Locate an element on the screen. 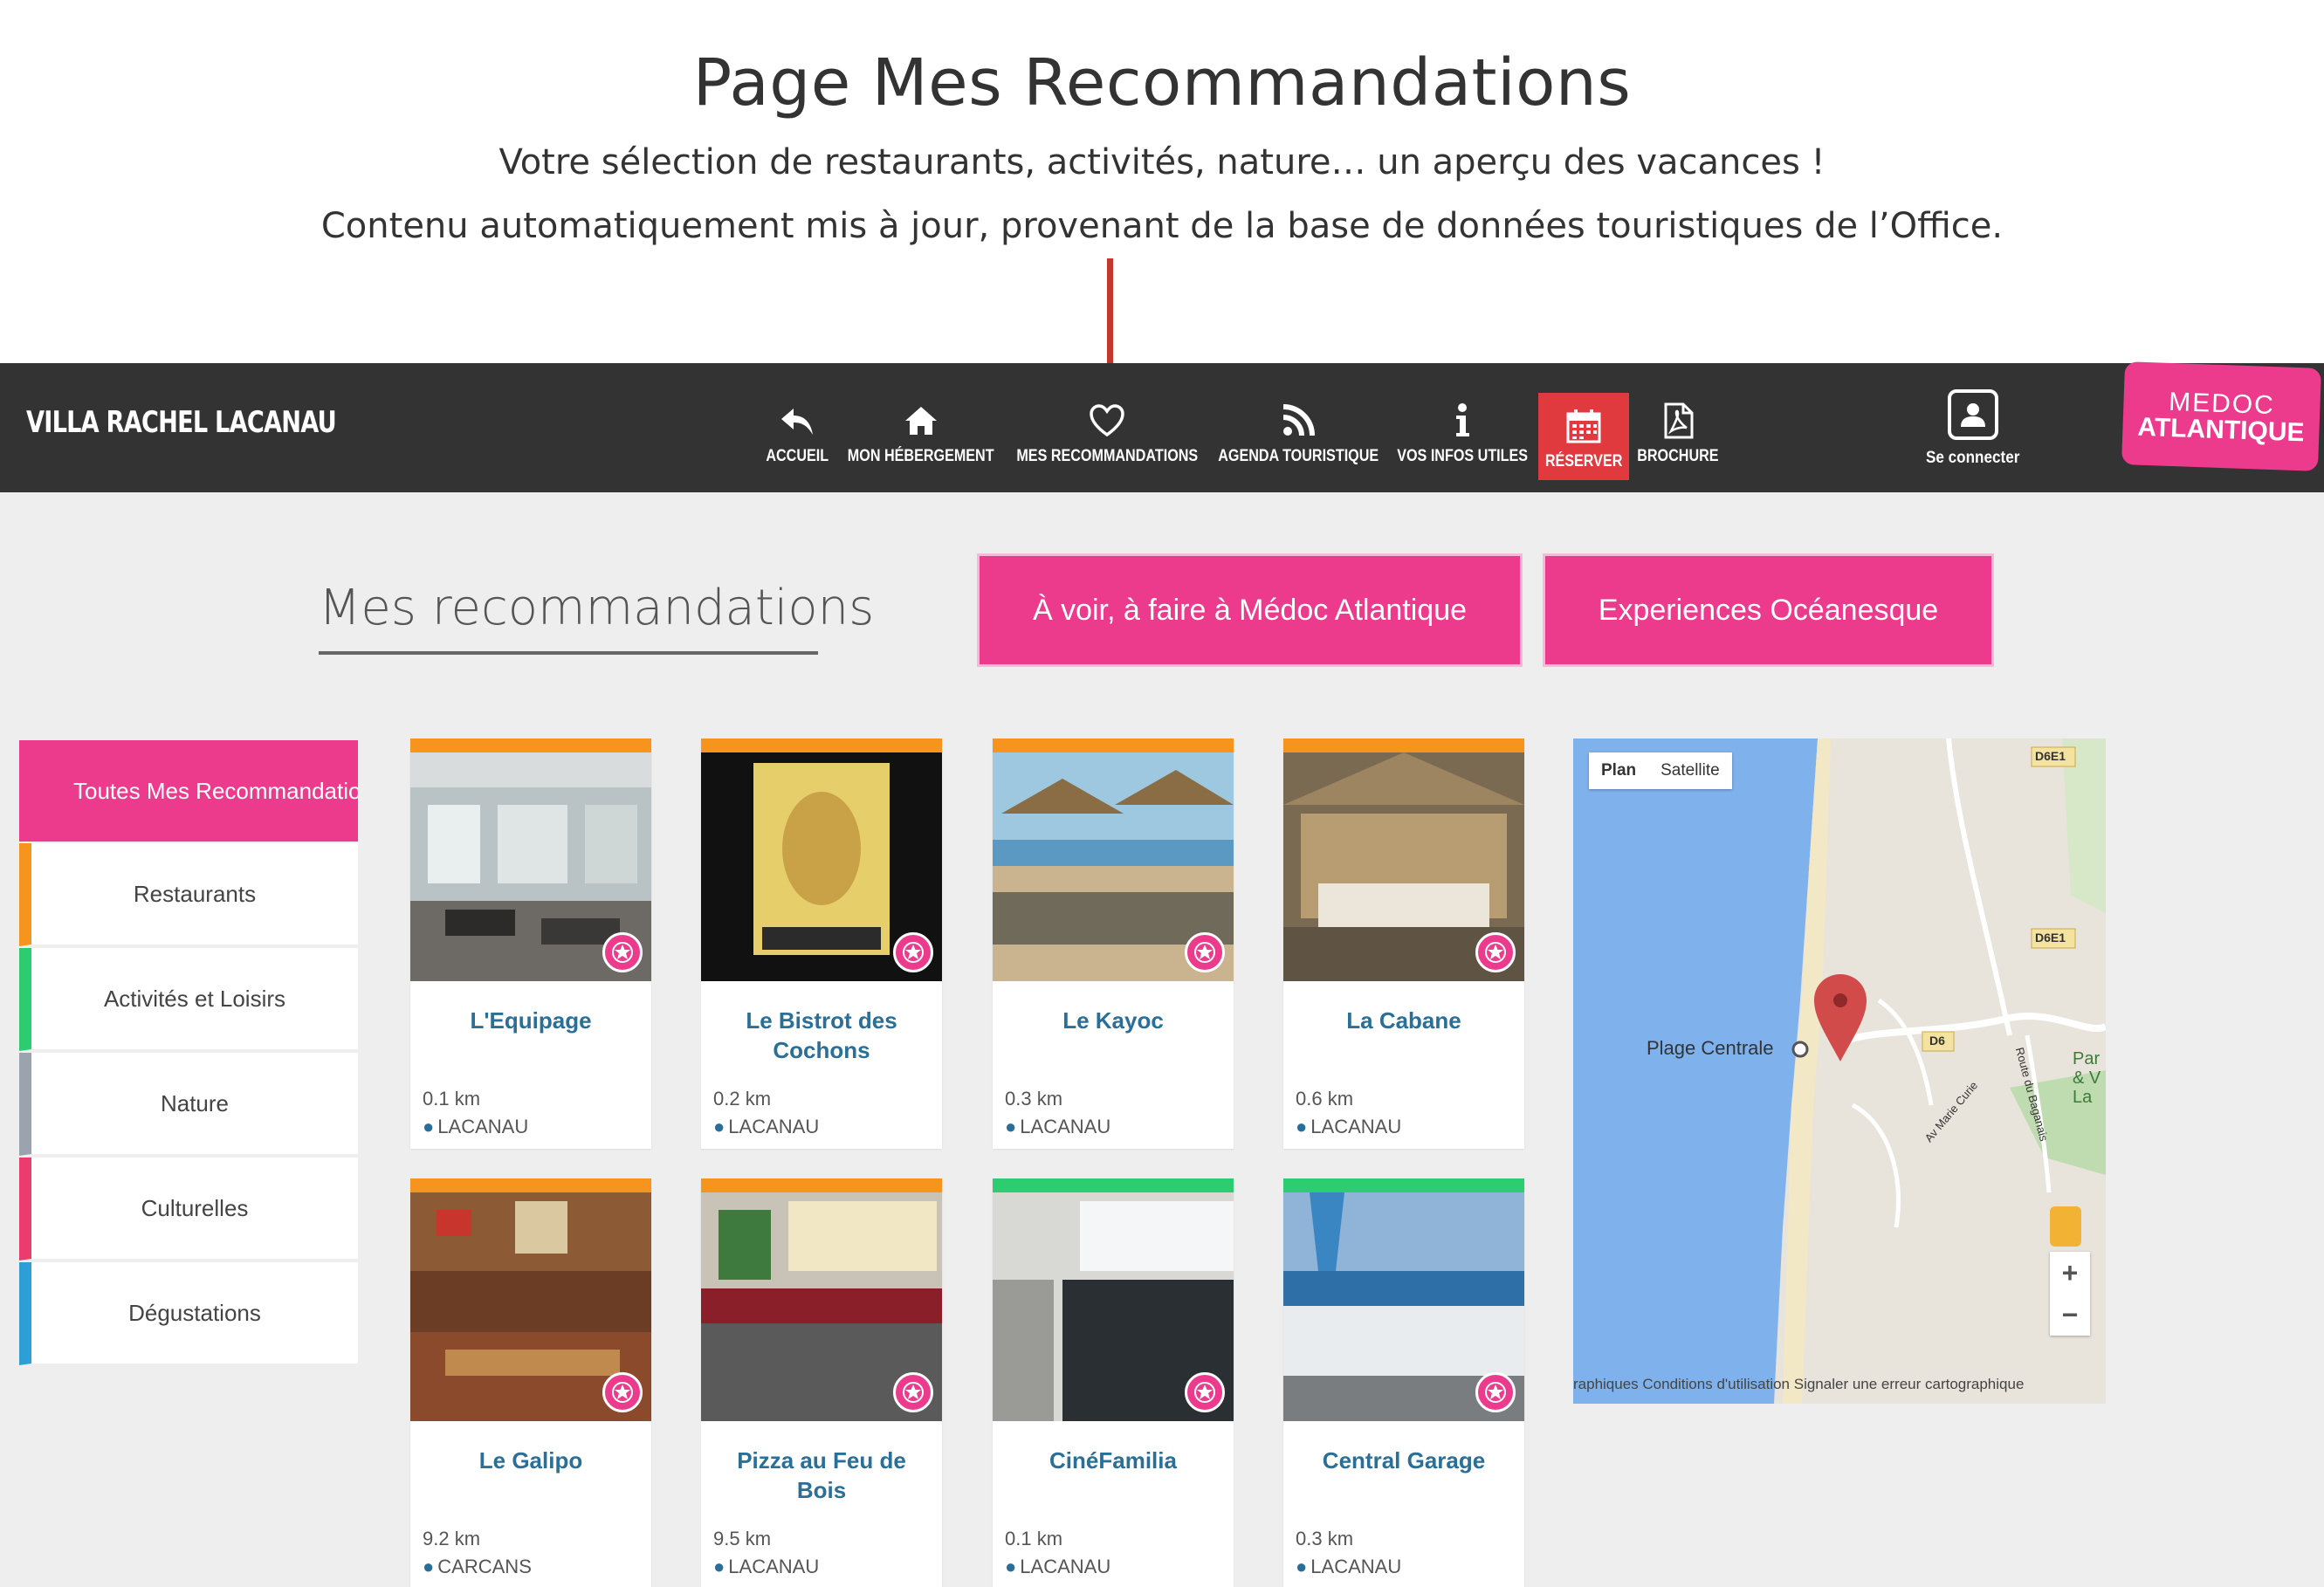 The image size is (2324, 1587). map-road-label: D6 is located at coordinates (1937, 1041).